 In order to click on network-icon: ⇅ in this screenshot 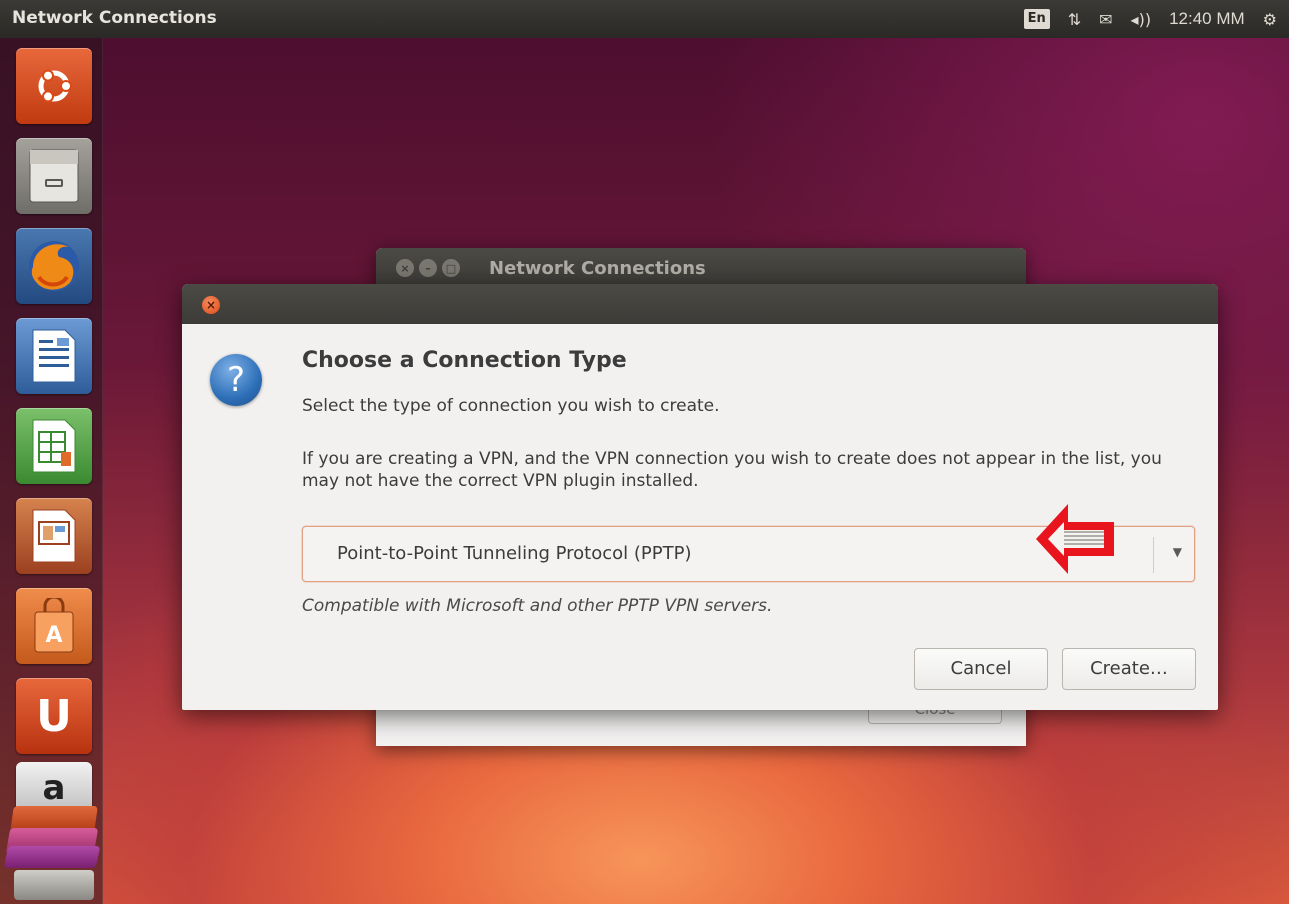, I will do `click(1074, 19)`.